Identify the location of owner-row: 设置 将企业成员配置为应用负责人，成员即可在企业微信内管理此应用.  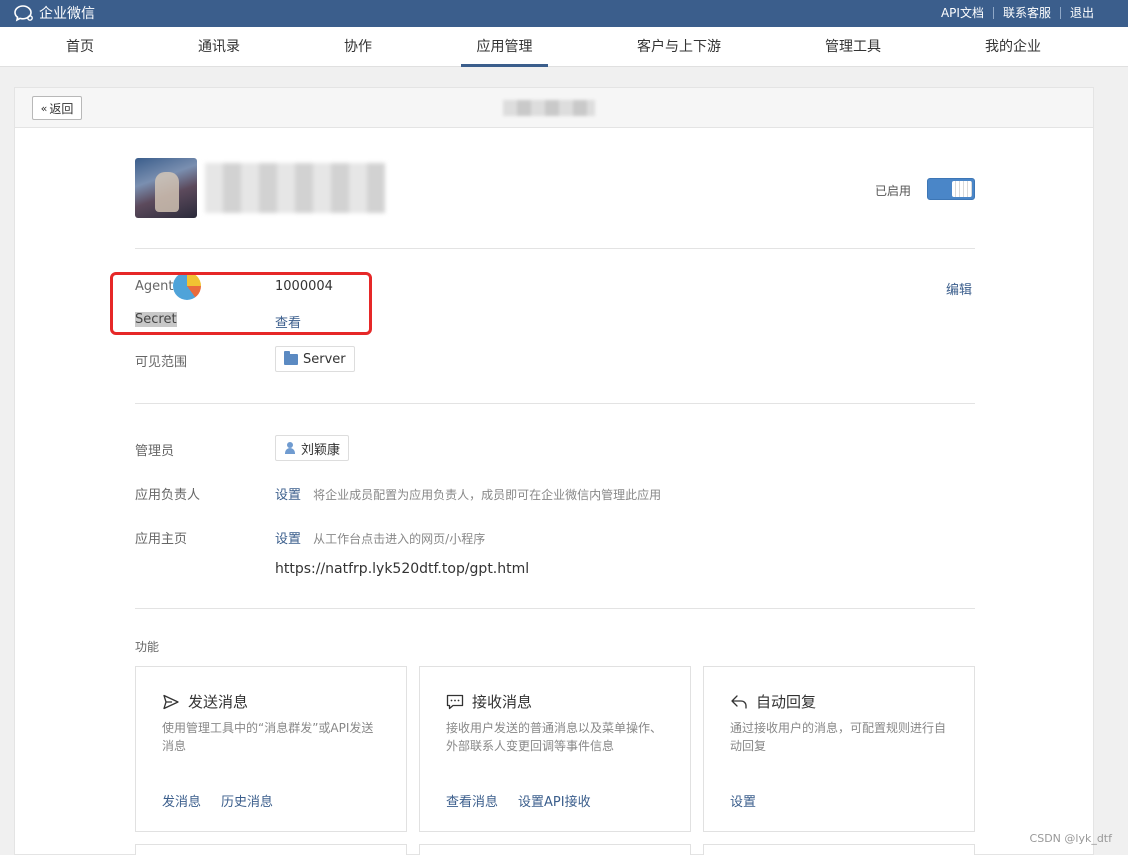
(468, 493).